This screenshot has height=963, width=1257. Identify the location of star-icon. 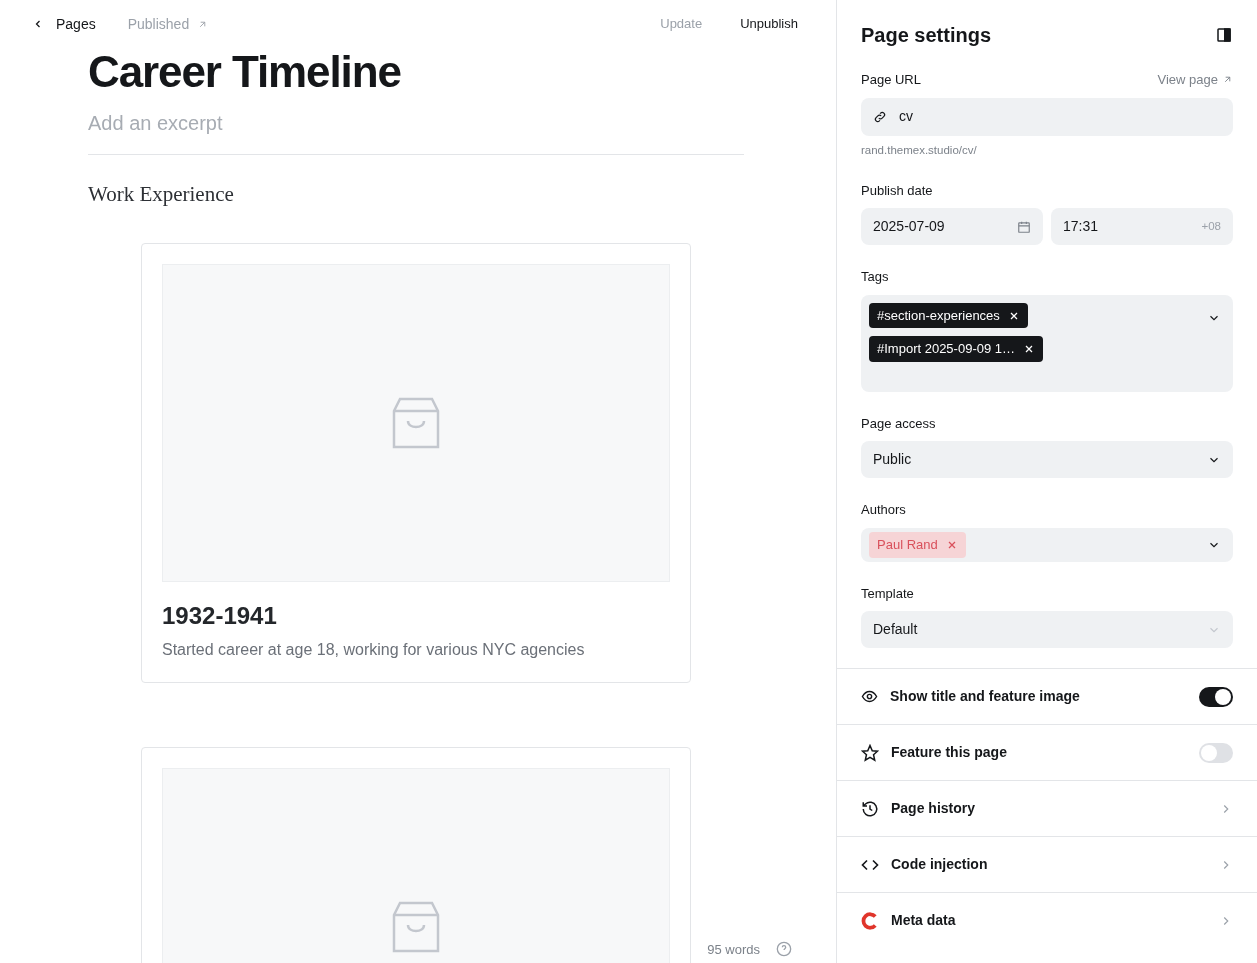
(870, 752).